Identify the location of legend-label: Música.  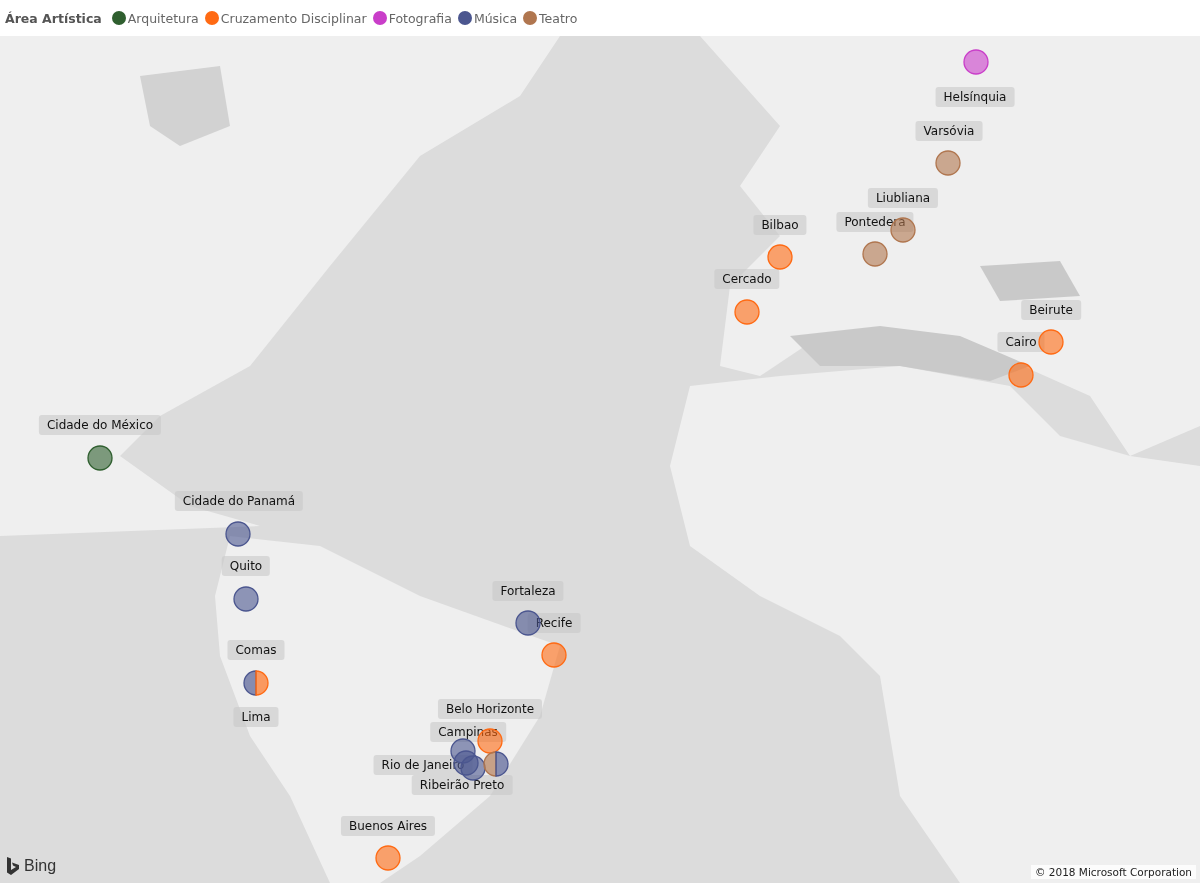
(495, 18).